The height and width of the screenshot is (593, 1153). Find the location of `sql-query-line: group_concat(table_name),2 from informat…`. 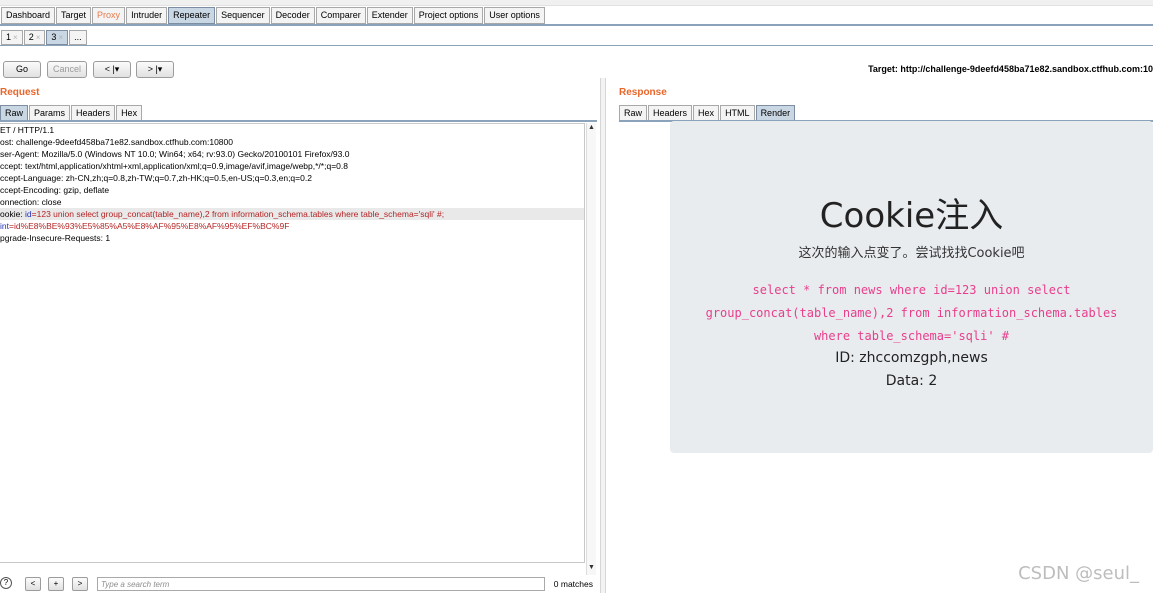

sql-query-line: group_concat(table_name),2 from informat… is located at coordinates (911, 313).